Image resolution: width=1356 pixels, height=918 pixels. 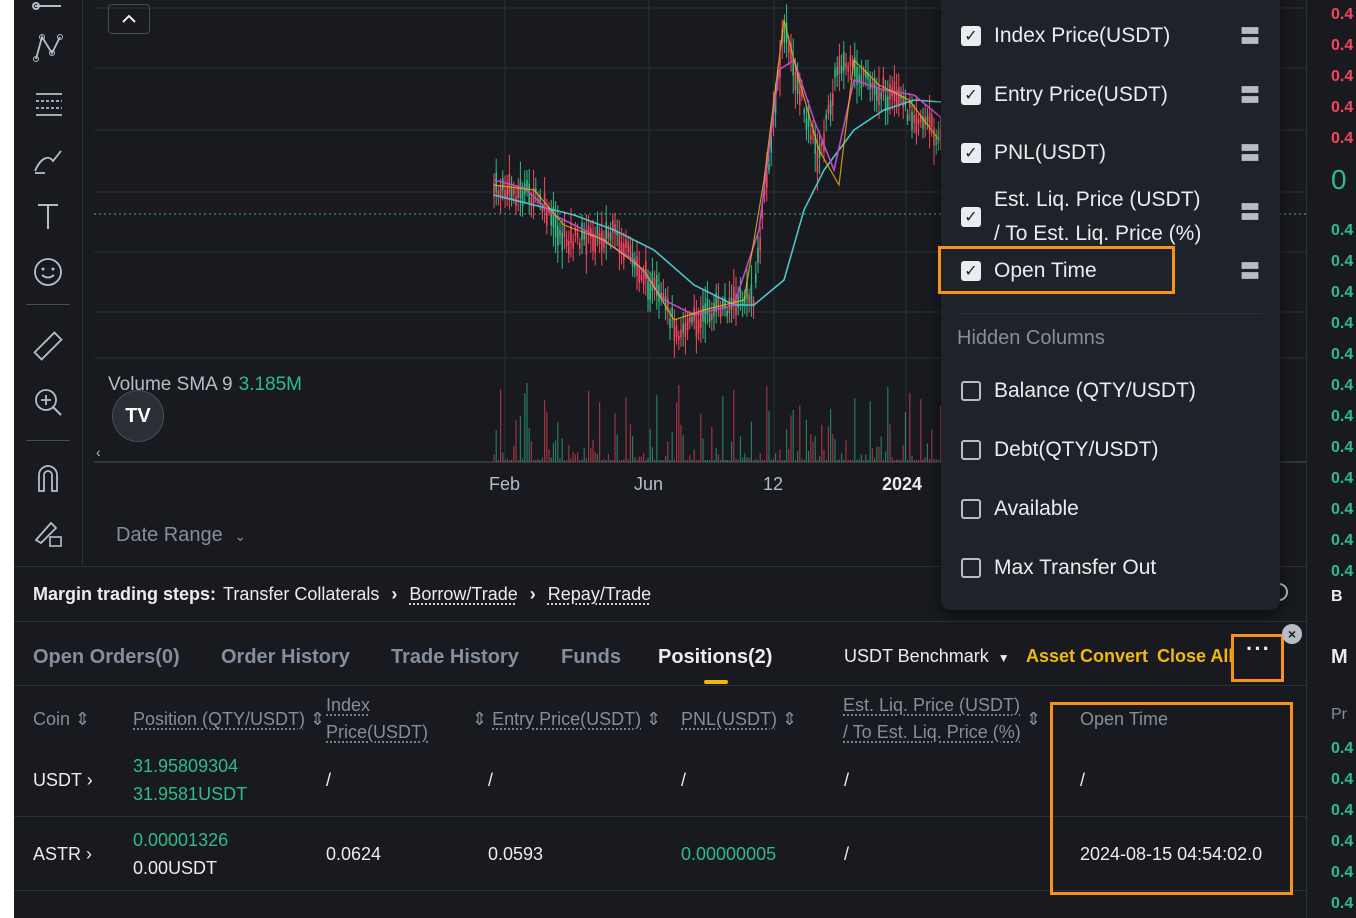 What do you see at coordinates (1058, 568) in the screenshot?
I see `column-option-max-transfer-out: Max Transfer Out` at bounding box center [1058, 568].